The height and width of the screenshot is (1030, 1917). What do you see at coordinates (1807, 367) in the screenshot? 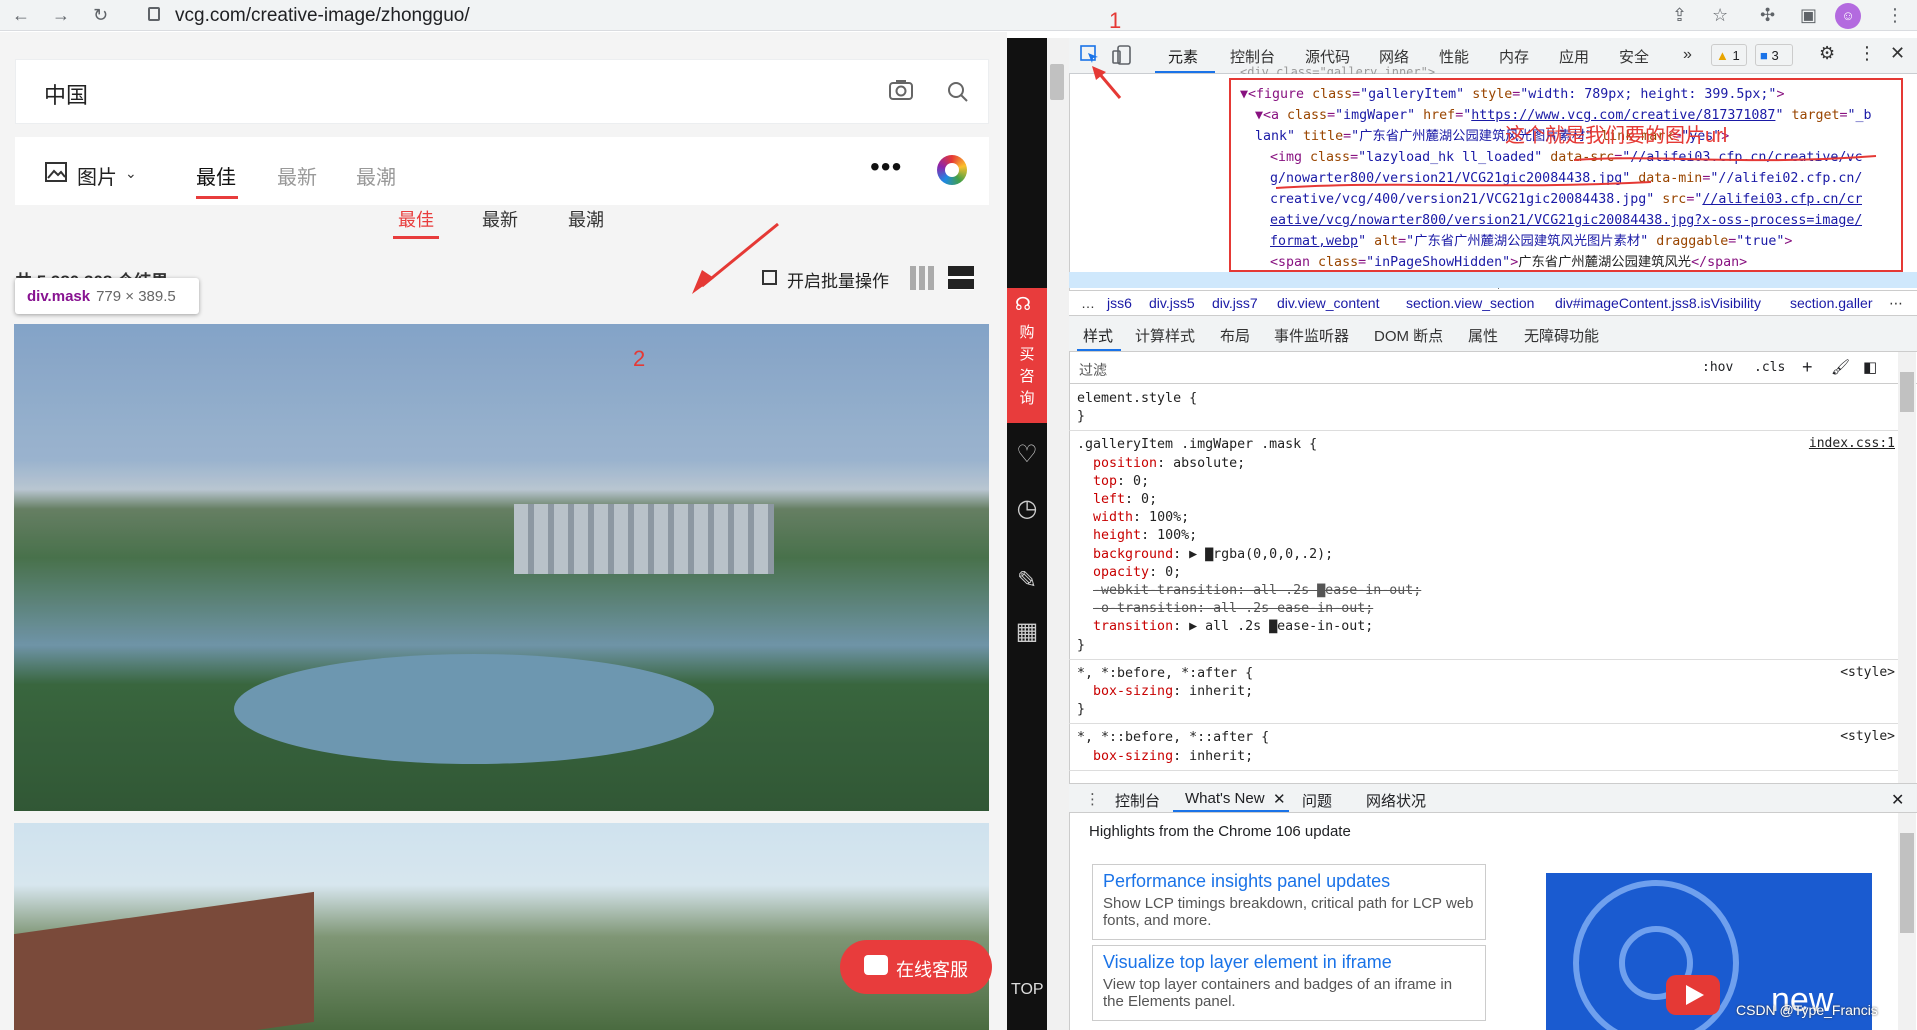
I see `new-style-rule-button: +` at bounding box center [1807, 367].